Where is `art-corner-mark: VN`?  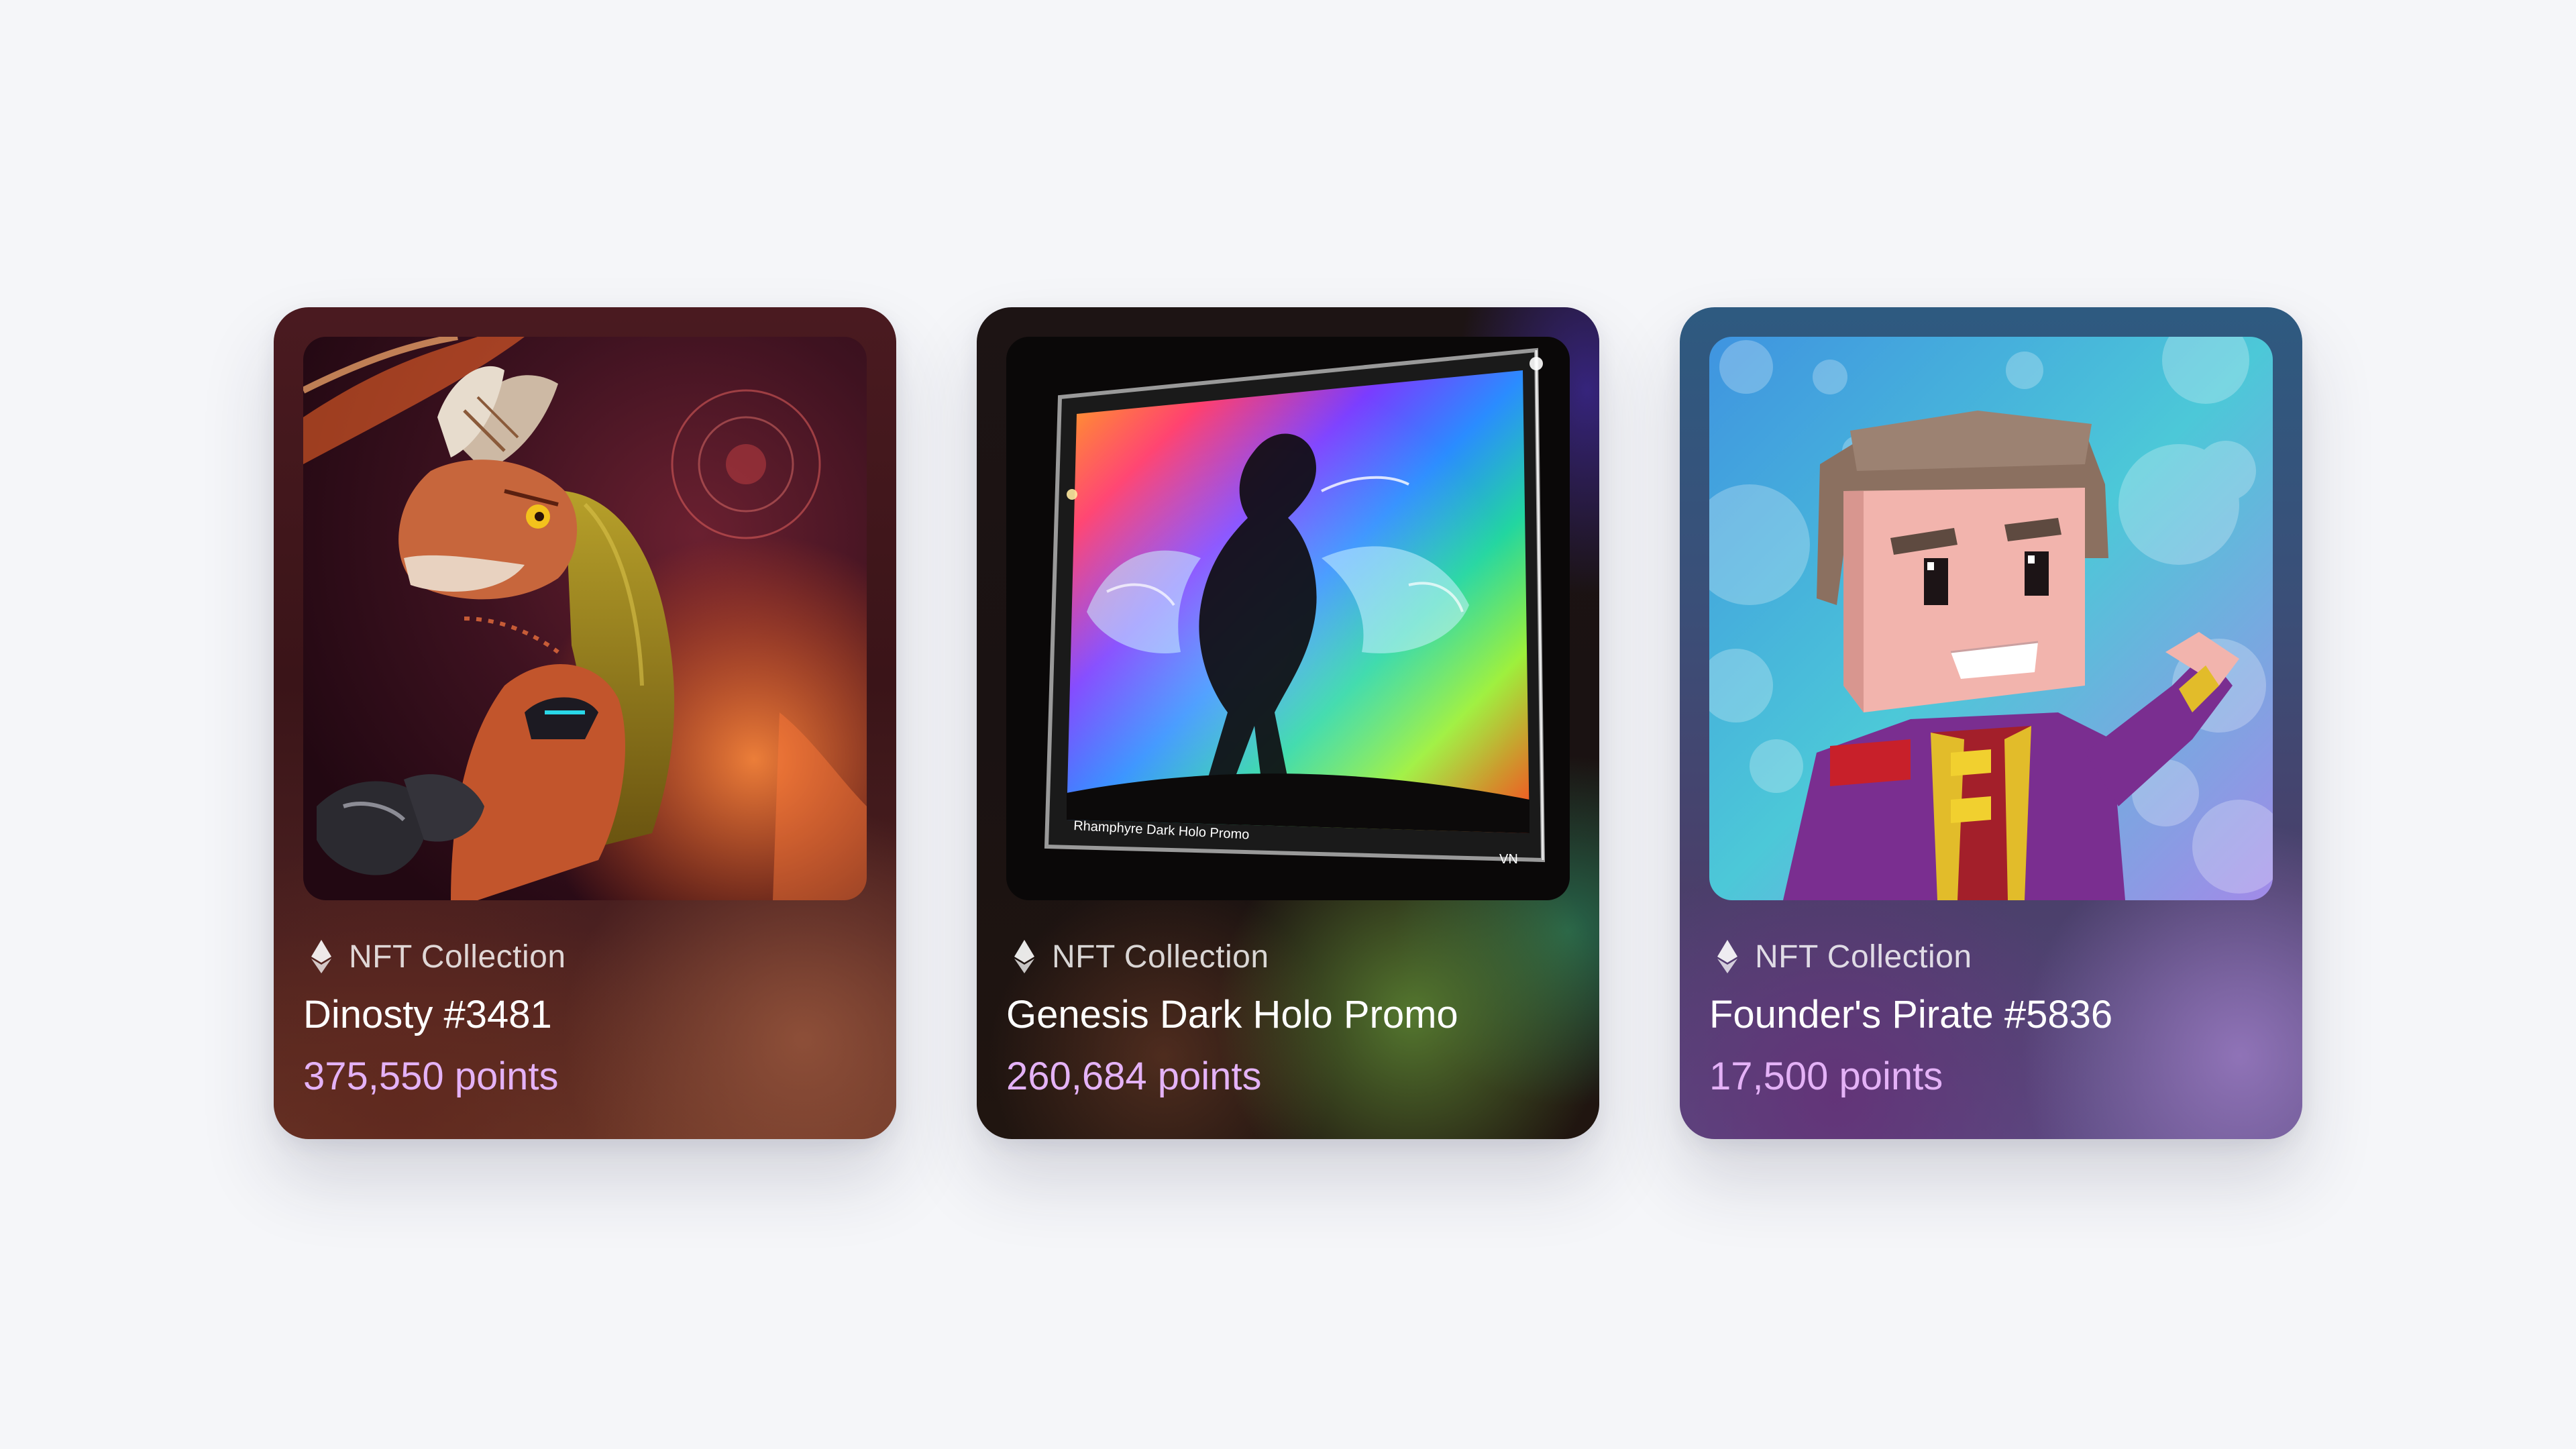 art-corner-mark: VN is located at coordinates (1508, 859).